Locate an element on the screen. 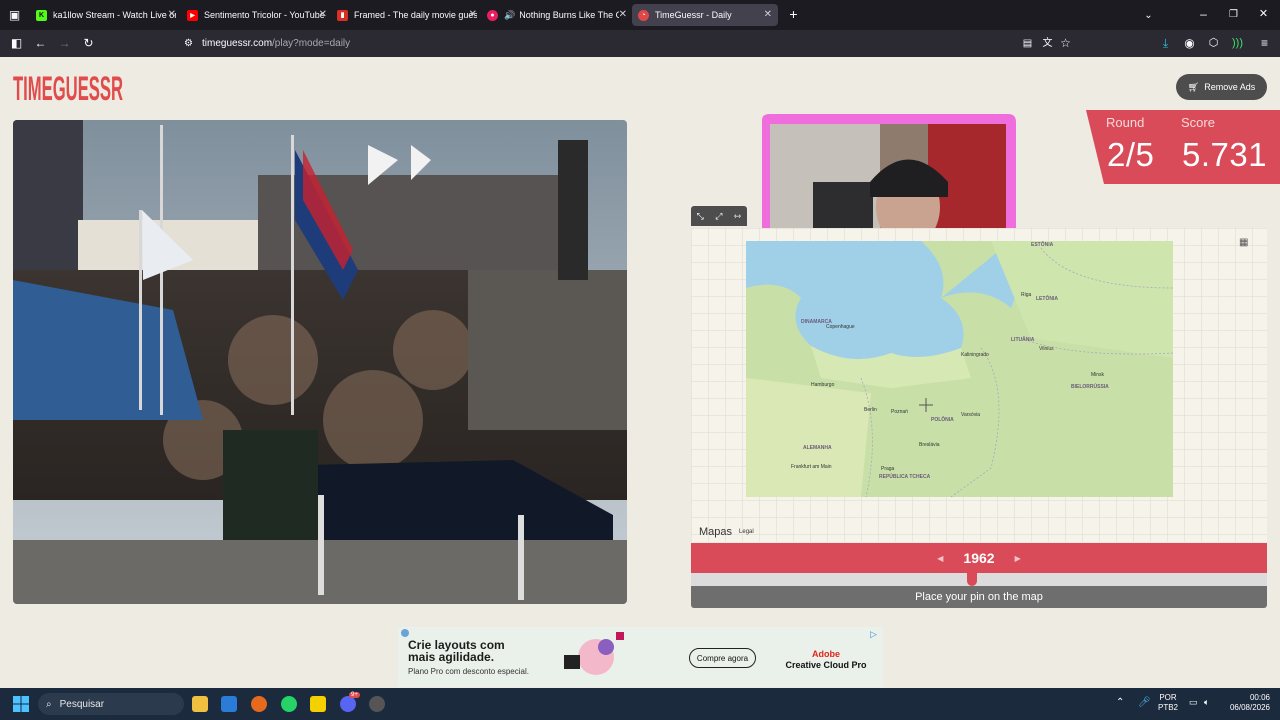  svg-text: TIMEGUESSR is located at coordinates (68, 88).